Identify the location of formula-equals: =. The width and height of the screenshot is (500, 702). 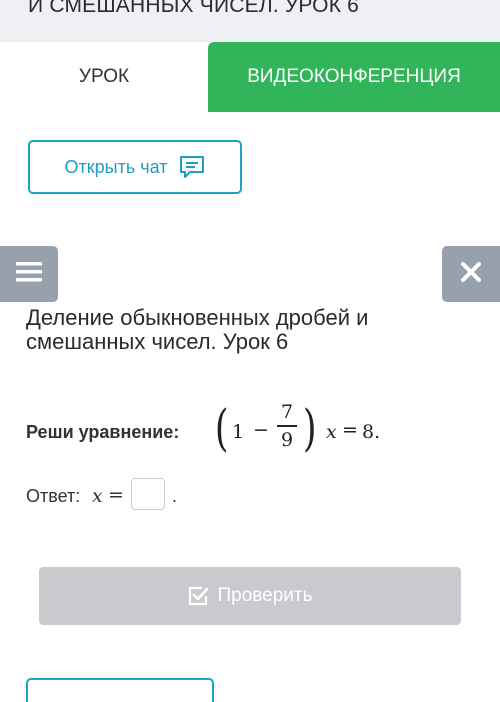
(350, 430).